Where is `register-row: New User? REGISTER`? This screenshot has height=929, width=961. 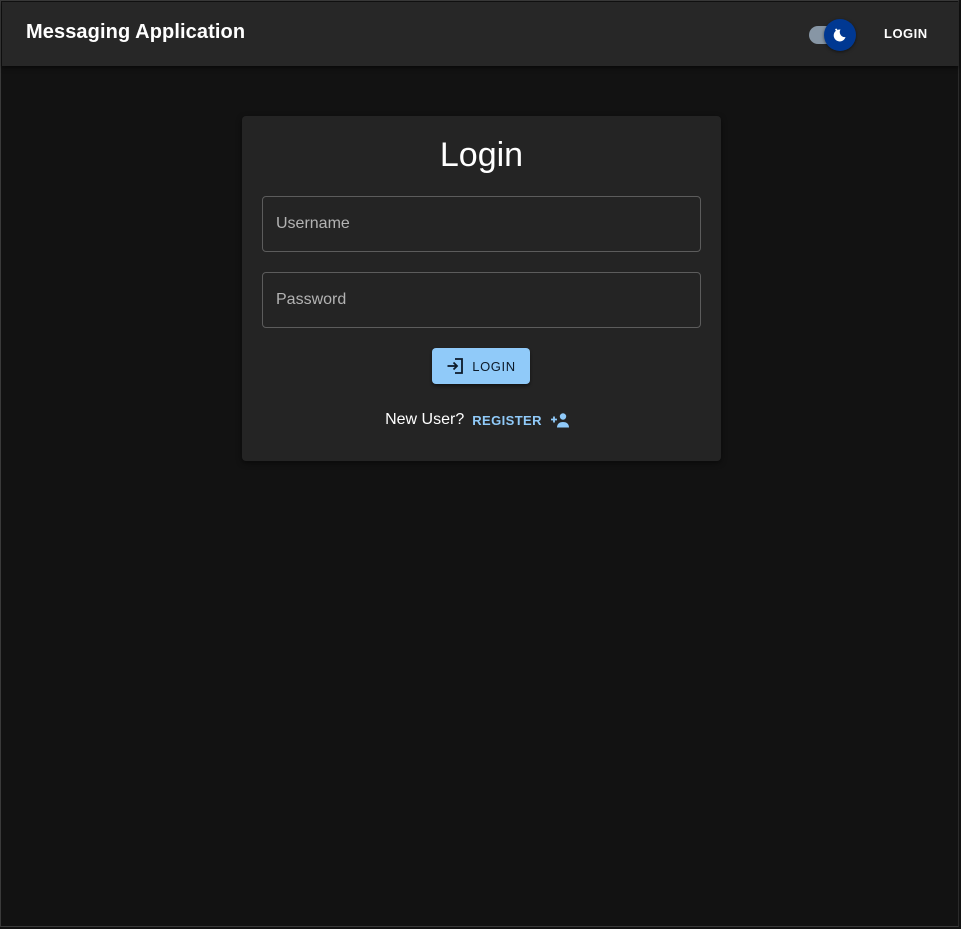
register-row: New User? REGISTER is located at coordinates (481, 420).